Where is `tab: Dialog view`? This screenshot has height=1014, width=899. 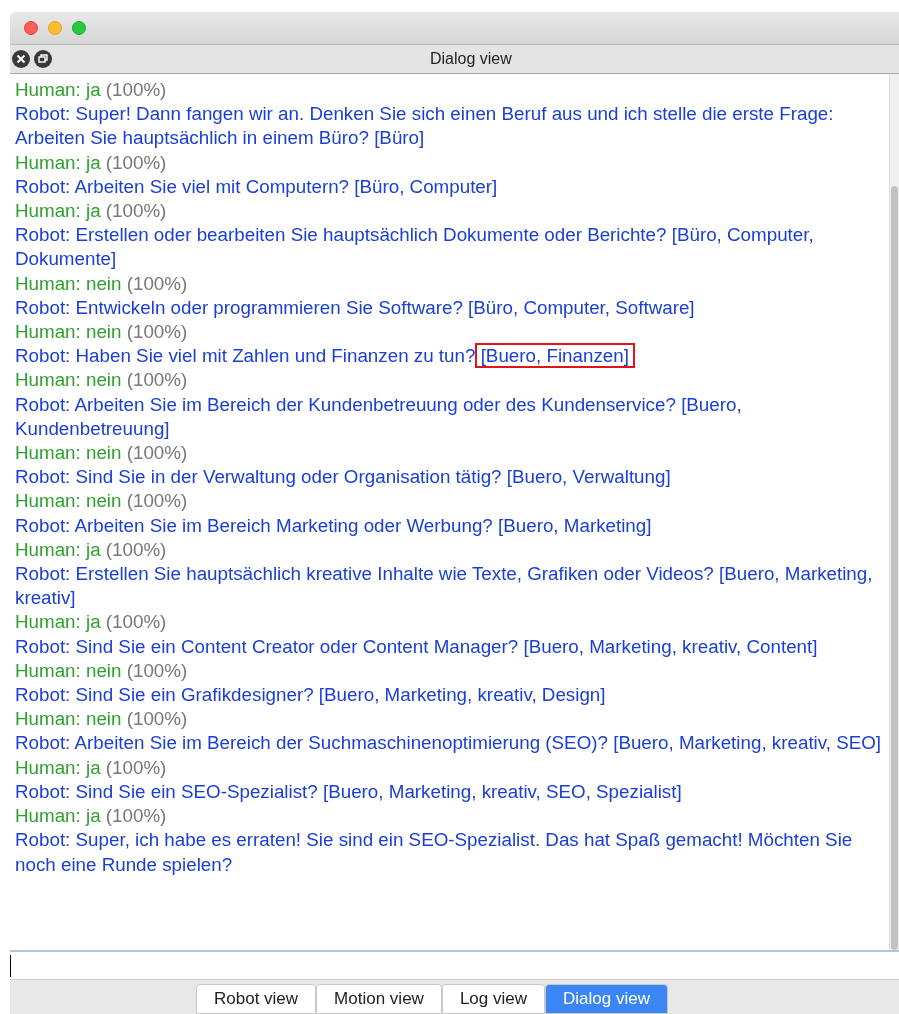
tab: Dialog view is located at coordinates (606, 999).